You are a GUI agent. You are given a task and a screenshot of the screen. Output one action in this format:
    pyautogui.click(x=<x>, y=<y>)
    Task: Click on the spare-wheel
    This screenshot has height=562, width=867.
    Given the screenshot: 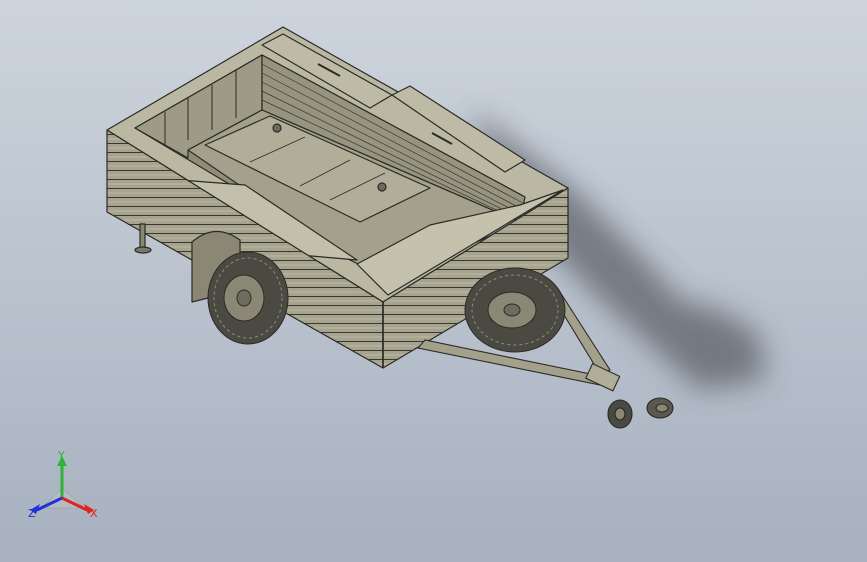 What is the action you would take?
    pyautogui.click(x=515, y=310)
    